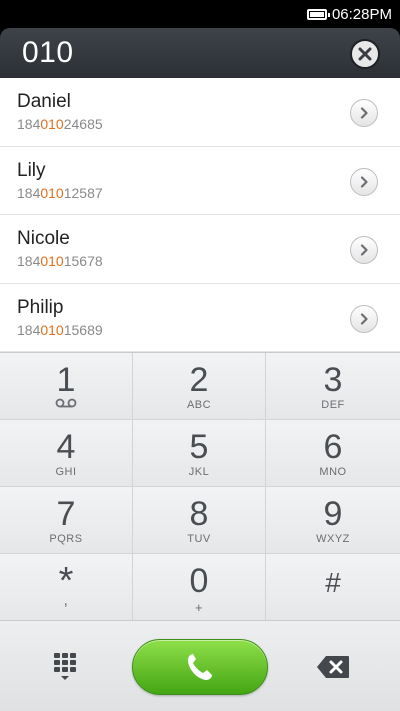 This screenshot has height=711, width=400. Describe the element at coordinates (200, 249) in the screenshot. I see `contact-row: Nicole 18401015678` at that location.